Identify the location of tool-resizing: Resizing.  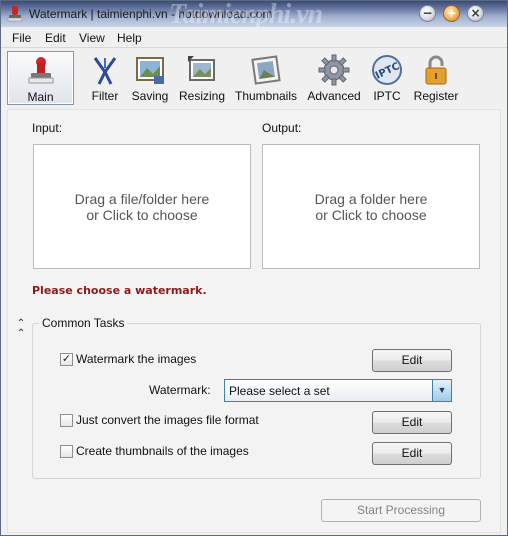
(202, 78).